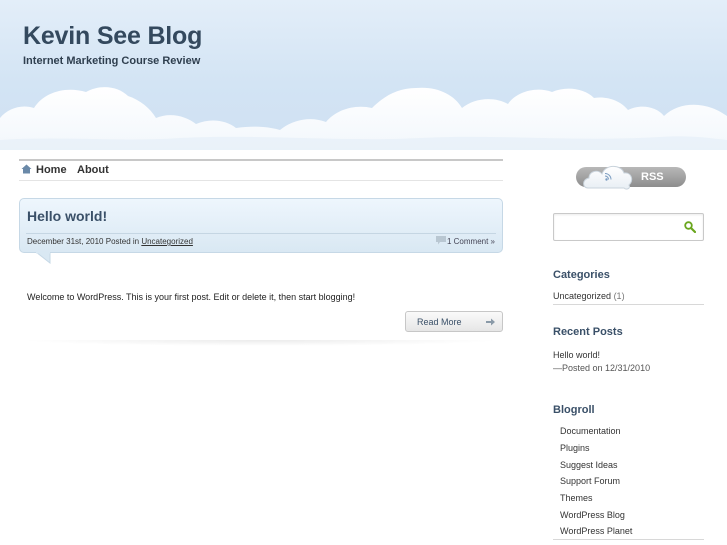  What do you see at coordinates (631, 176) in the screenshot?
I see `rss-feed-button` at bounding box center [631, 176].